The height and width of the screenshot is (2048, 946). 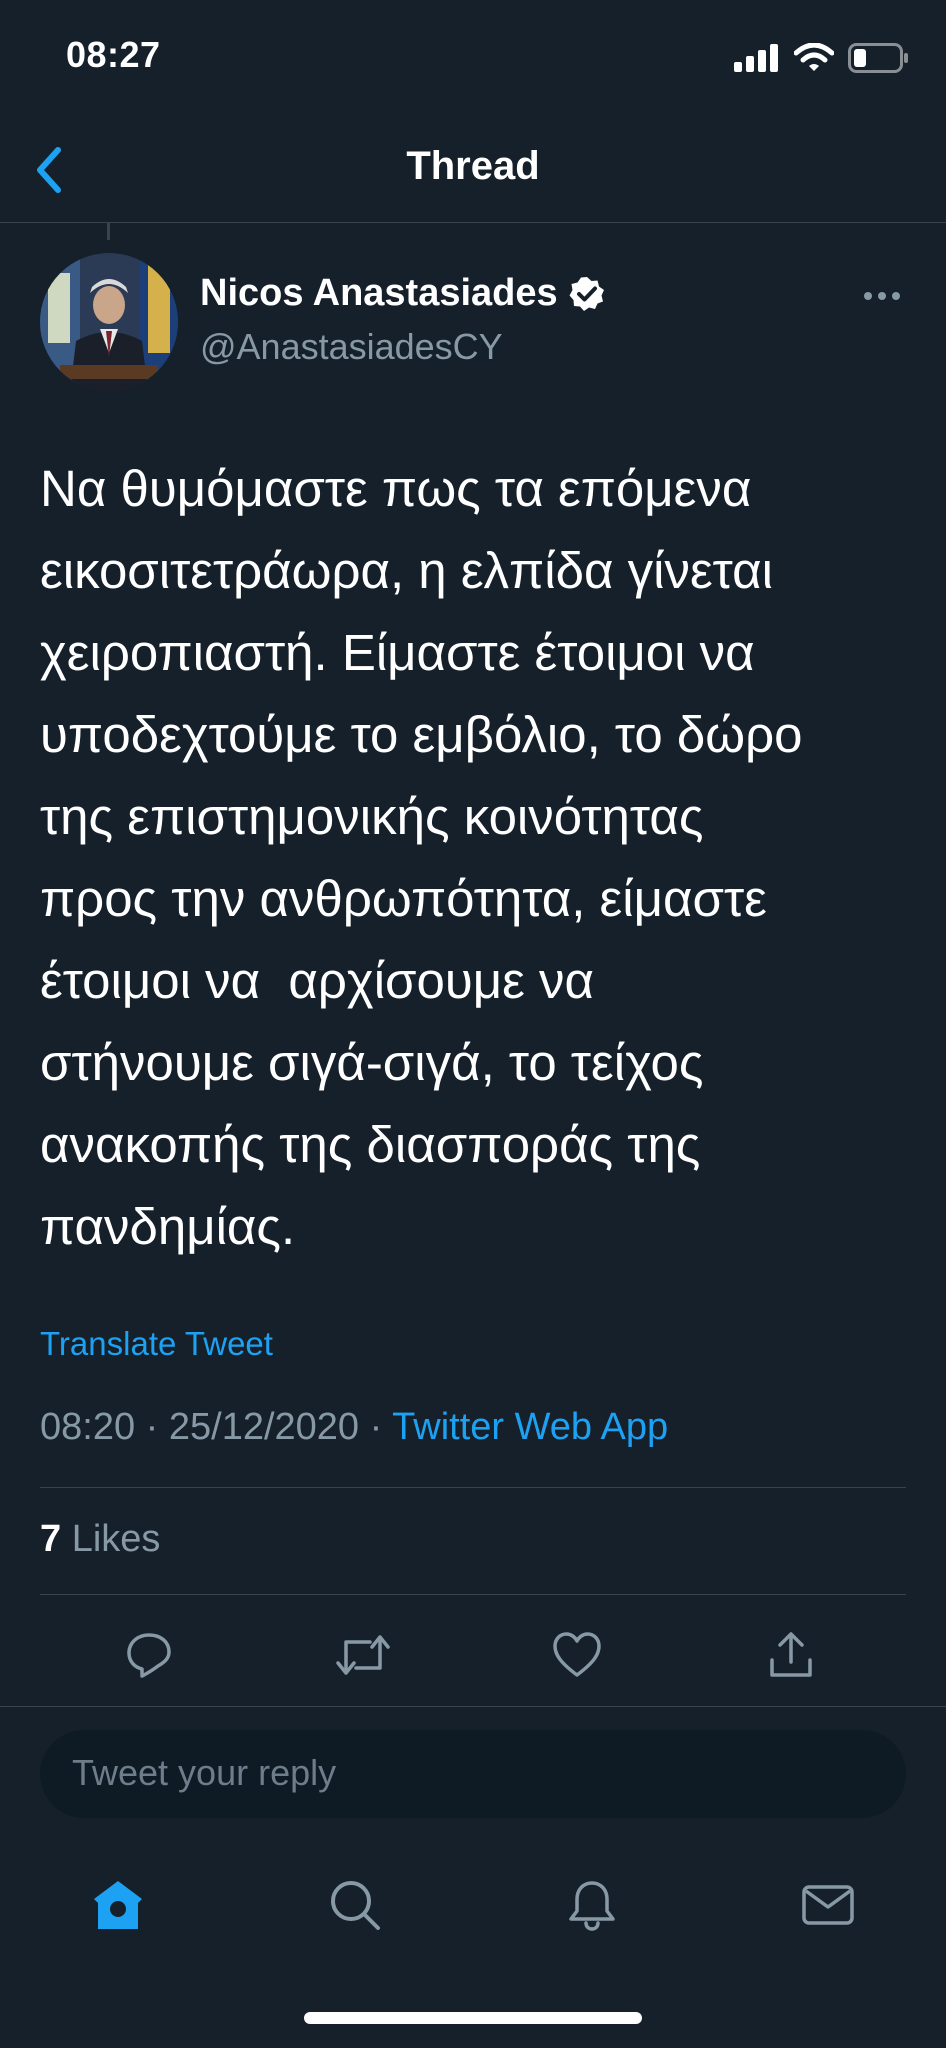 I want to click on reply-input: Tweet your reply, so click(x=473, y=1774).